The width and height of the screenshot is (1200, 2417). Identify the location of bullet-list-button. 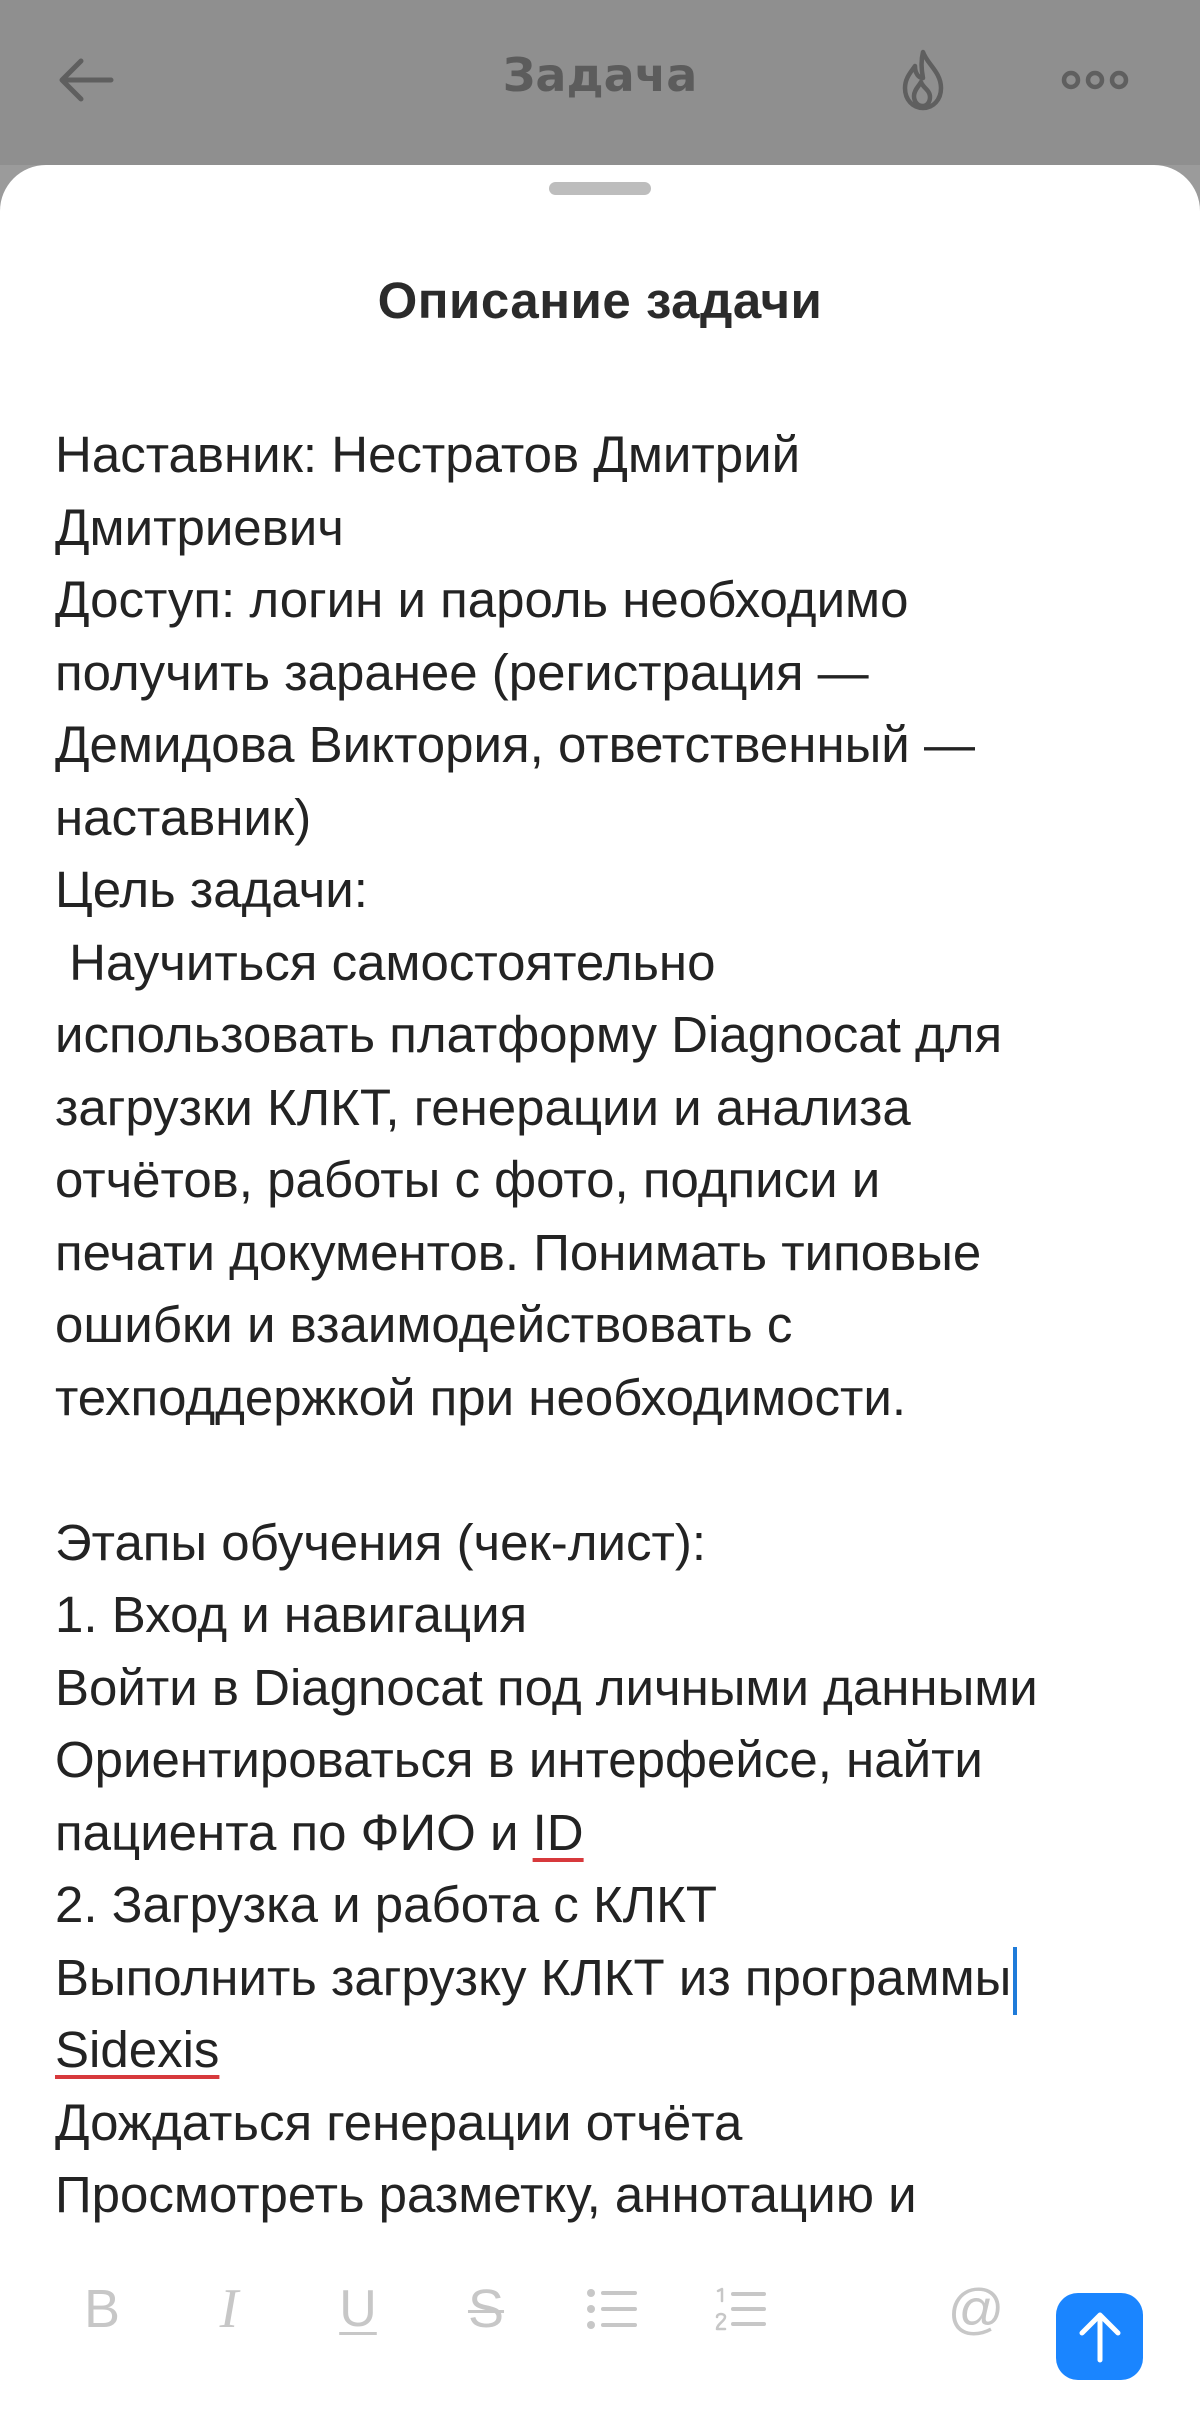
(612, 2309).